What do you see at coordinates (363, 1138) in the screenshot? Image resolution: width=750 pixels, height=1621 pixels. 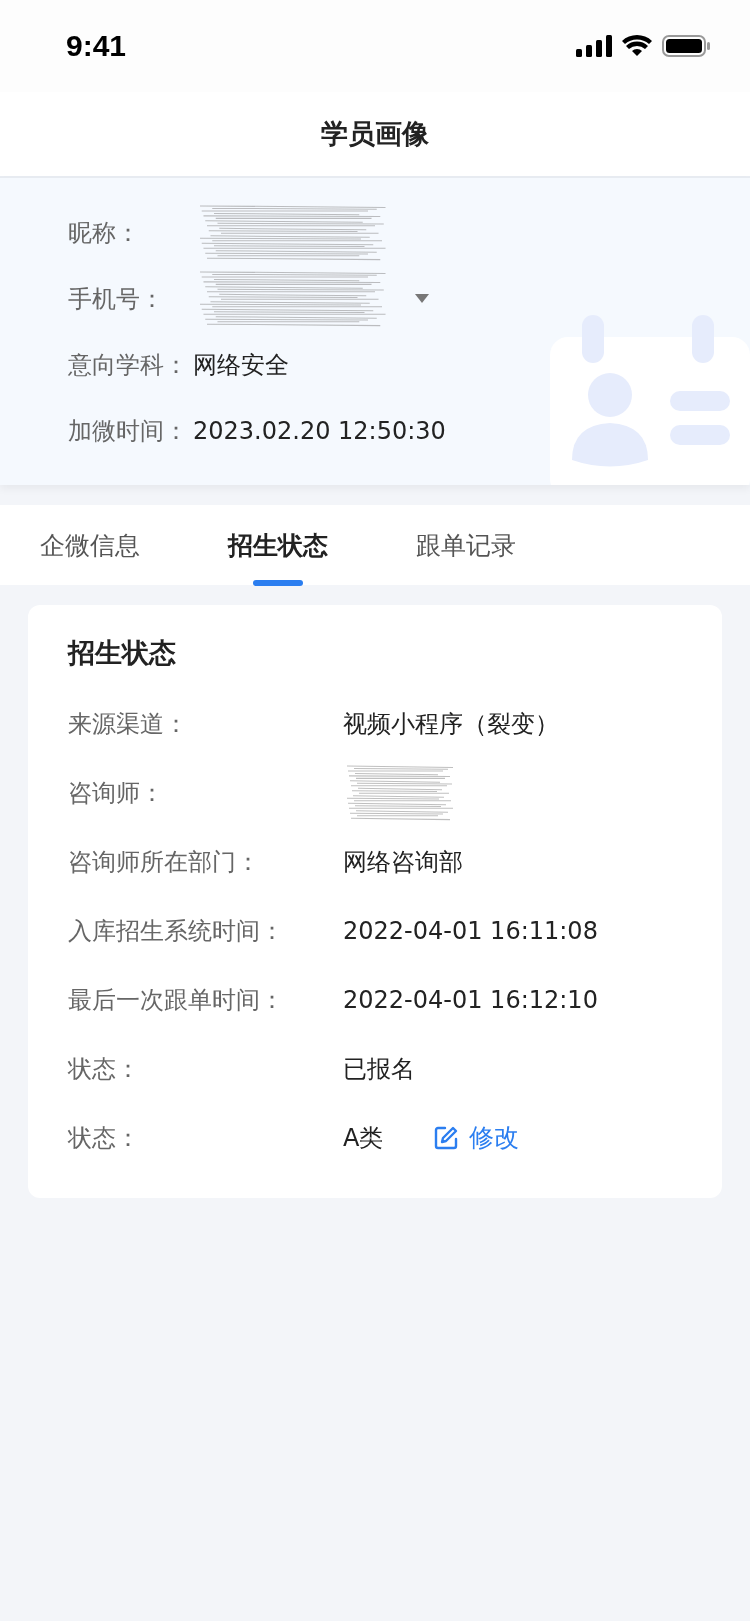 I see `field-value: A类` at bounding box center [363, 1138].